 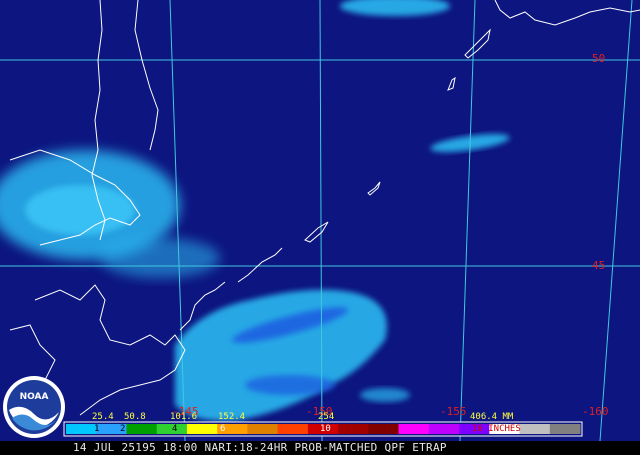 I want to click on longitude-label-160: -160, so click(x=595, y=411).